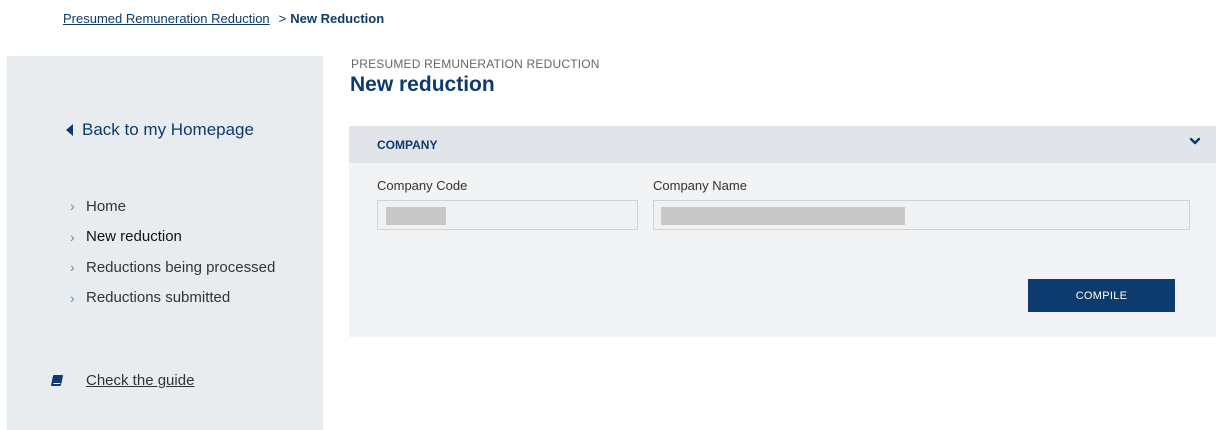 This screenshot has width=1216, height=430. I want to click on sidebar-item-label: Home, so click(106, 206).